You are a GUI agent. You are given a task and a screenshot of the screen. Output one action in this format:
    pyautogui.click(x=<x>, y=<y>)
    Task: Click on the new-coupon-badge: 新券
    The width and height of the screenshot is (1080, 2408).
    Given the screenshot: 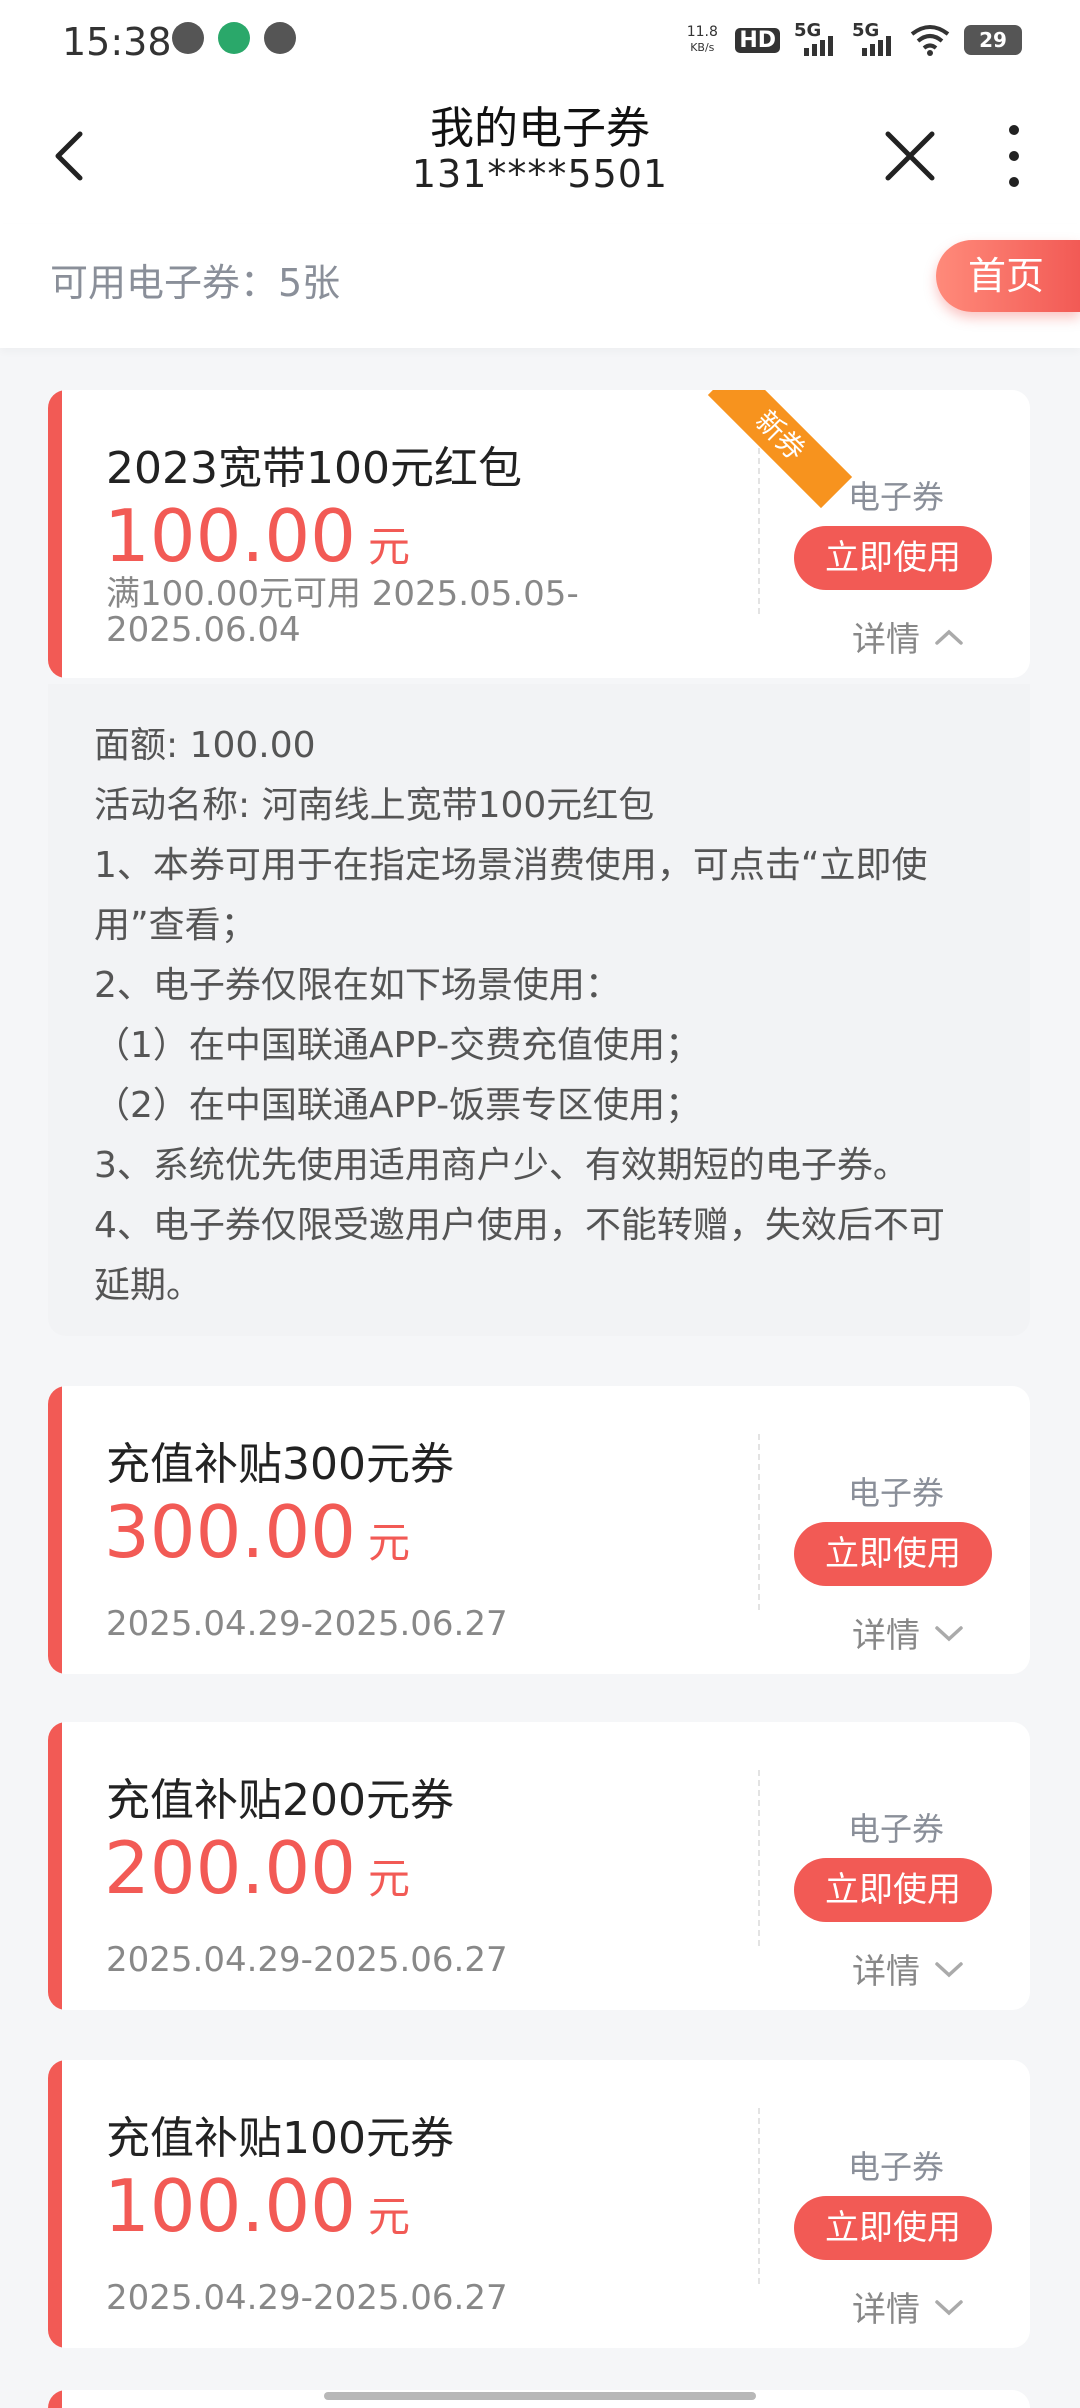 What is the action you would take?
    pyautogui.click(x=773, y=449)
    